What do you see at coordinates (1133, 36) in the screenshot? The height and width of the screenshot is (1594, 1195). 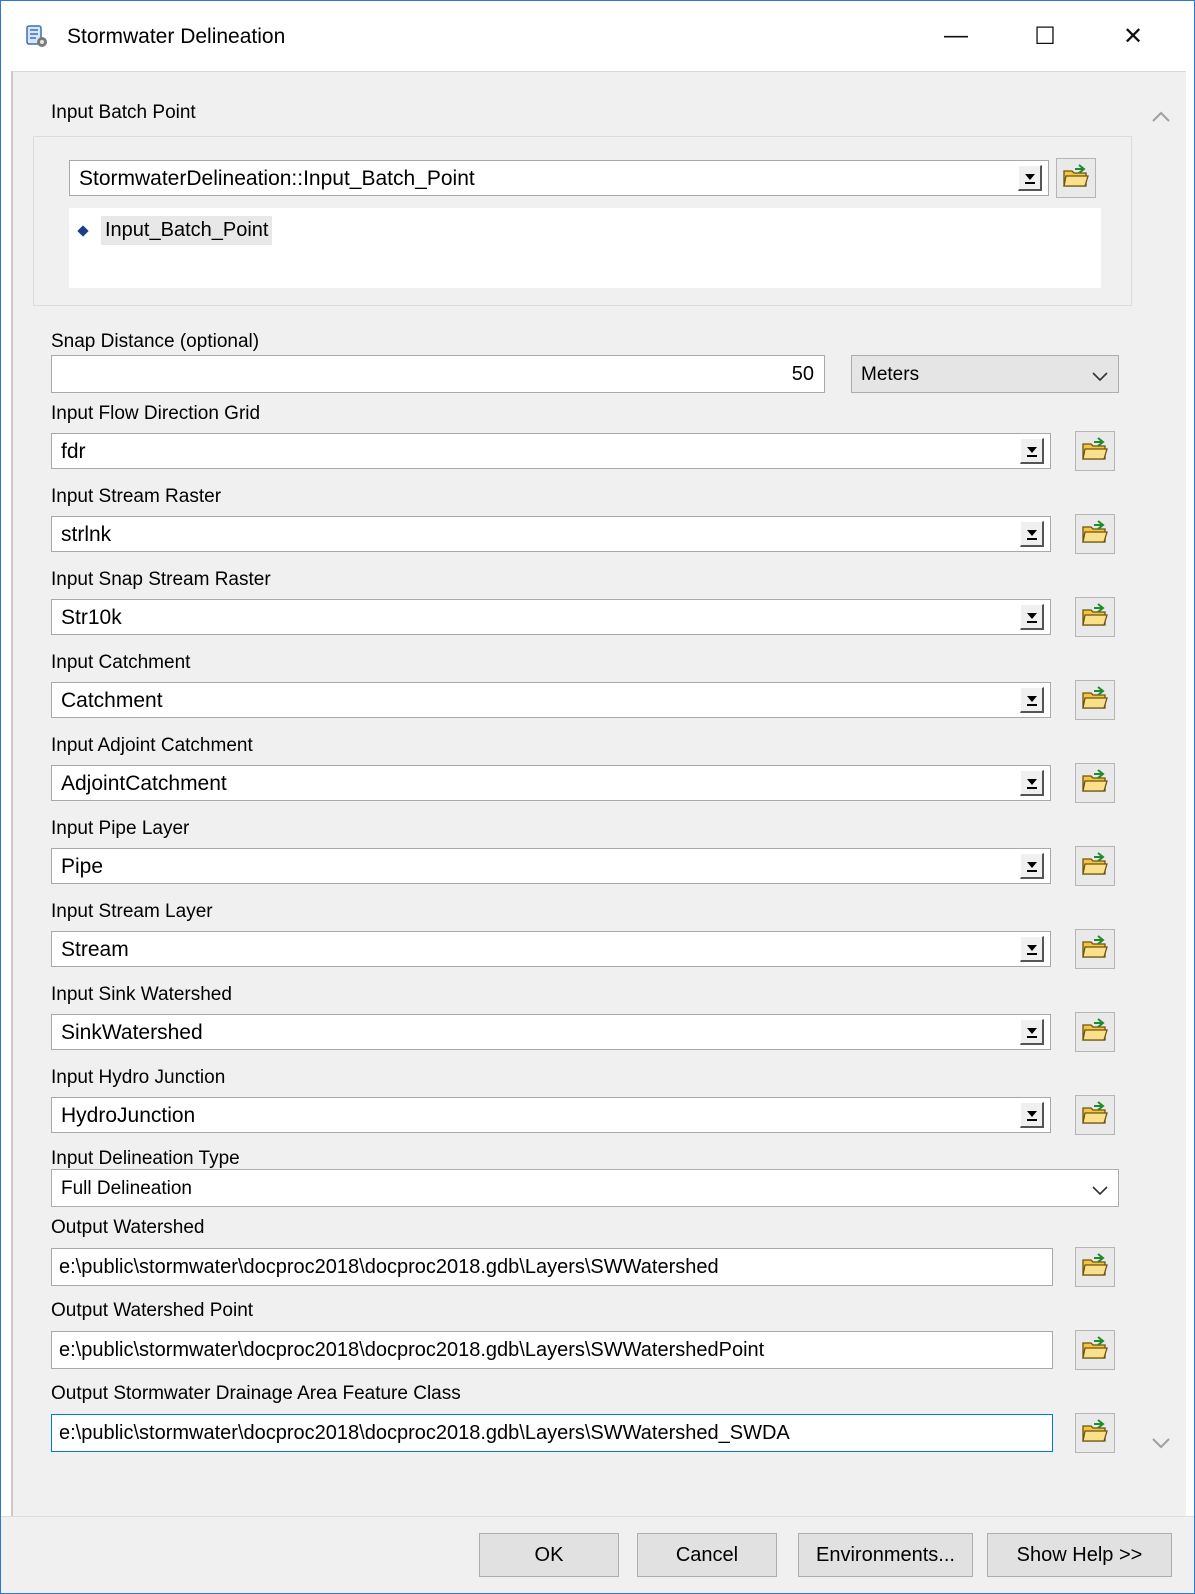 I see `close-button: ✕` at bounding box center [1133, 36].